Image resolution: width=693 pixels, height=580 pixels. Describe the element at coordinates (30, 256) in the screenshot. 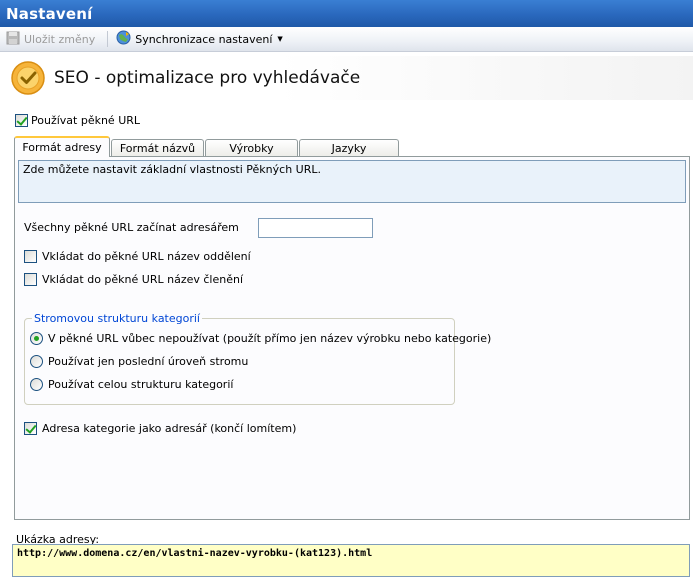

I see `insert-department-checkbox` at that location.